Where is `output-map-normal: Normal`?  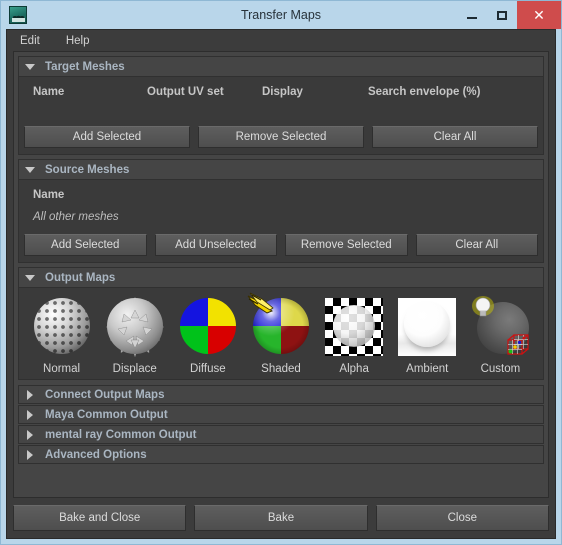
output-map-normal: Normal is located at coordinates (61, 335).